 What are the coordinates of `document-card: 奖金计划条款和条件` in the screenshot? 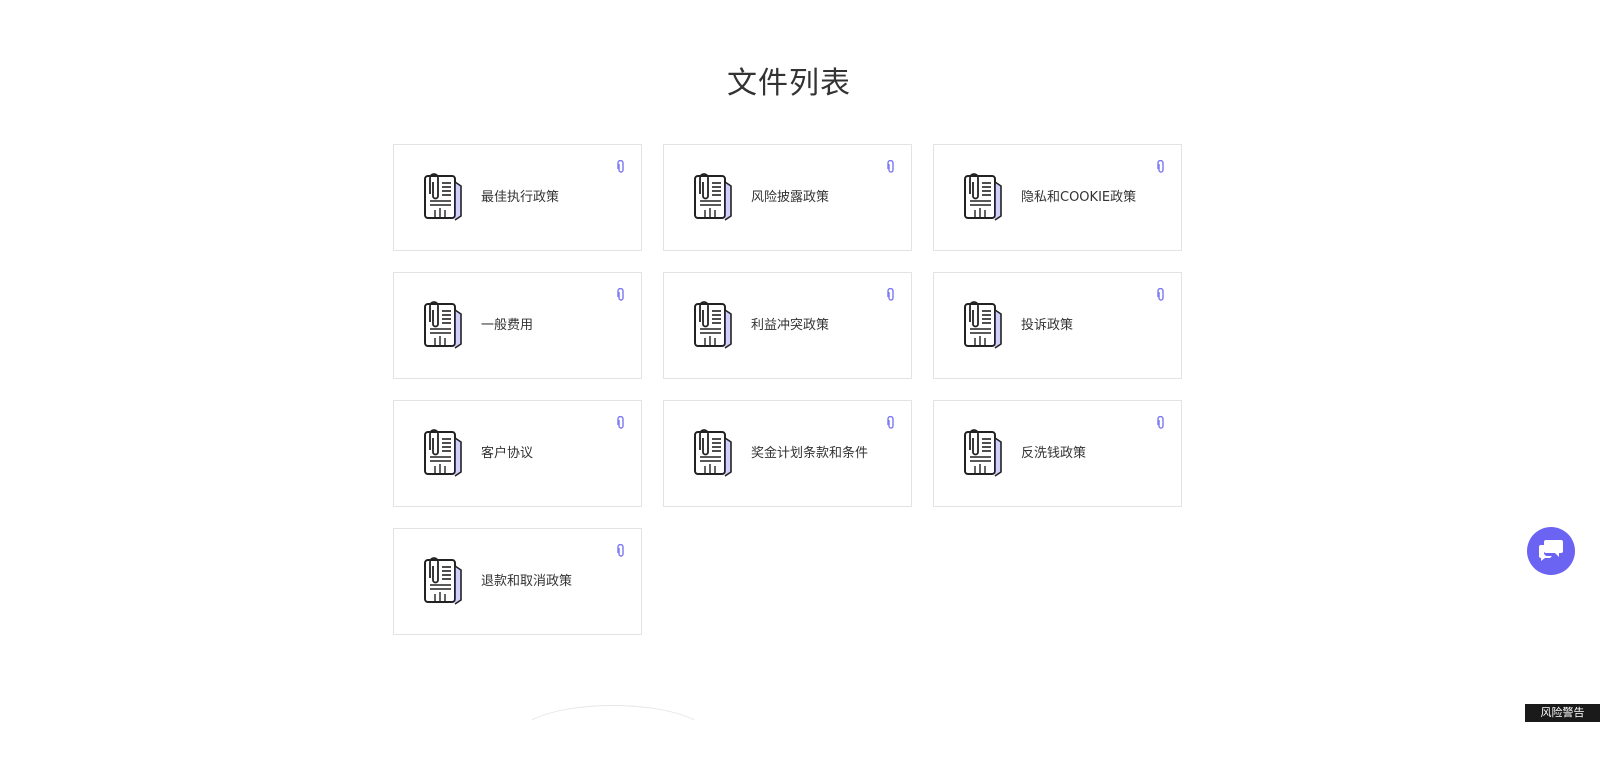 It's located at (787, 453).